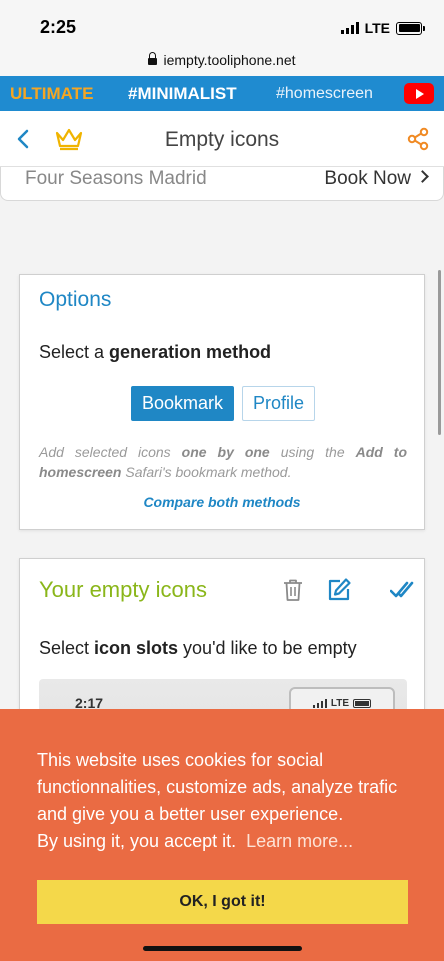 This screenshot has height=961, width=444. Describe the element at coordinates (74, 352) in the screenshot. I see `prompt-prefix: Select a` at that location.